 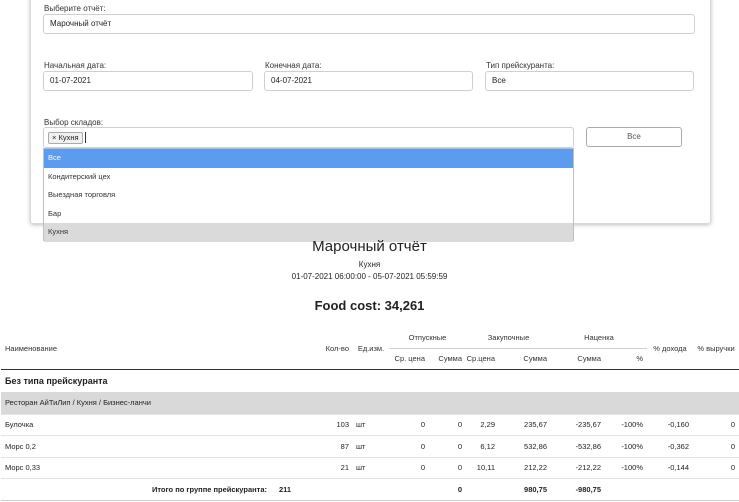 What do you see at coordinates (447, 489) in the screenshot?
I see `total-selling-sum: 0` at bounding box center [447, 489].